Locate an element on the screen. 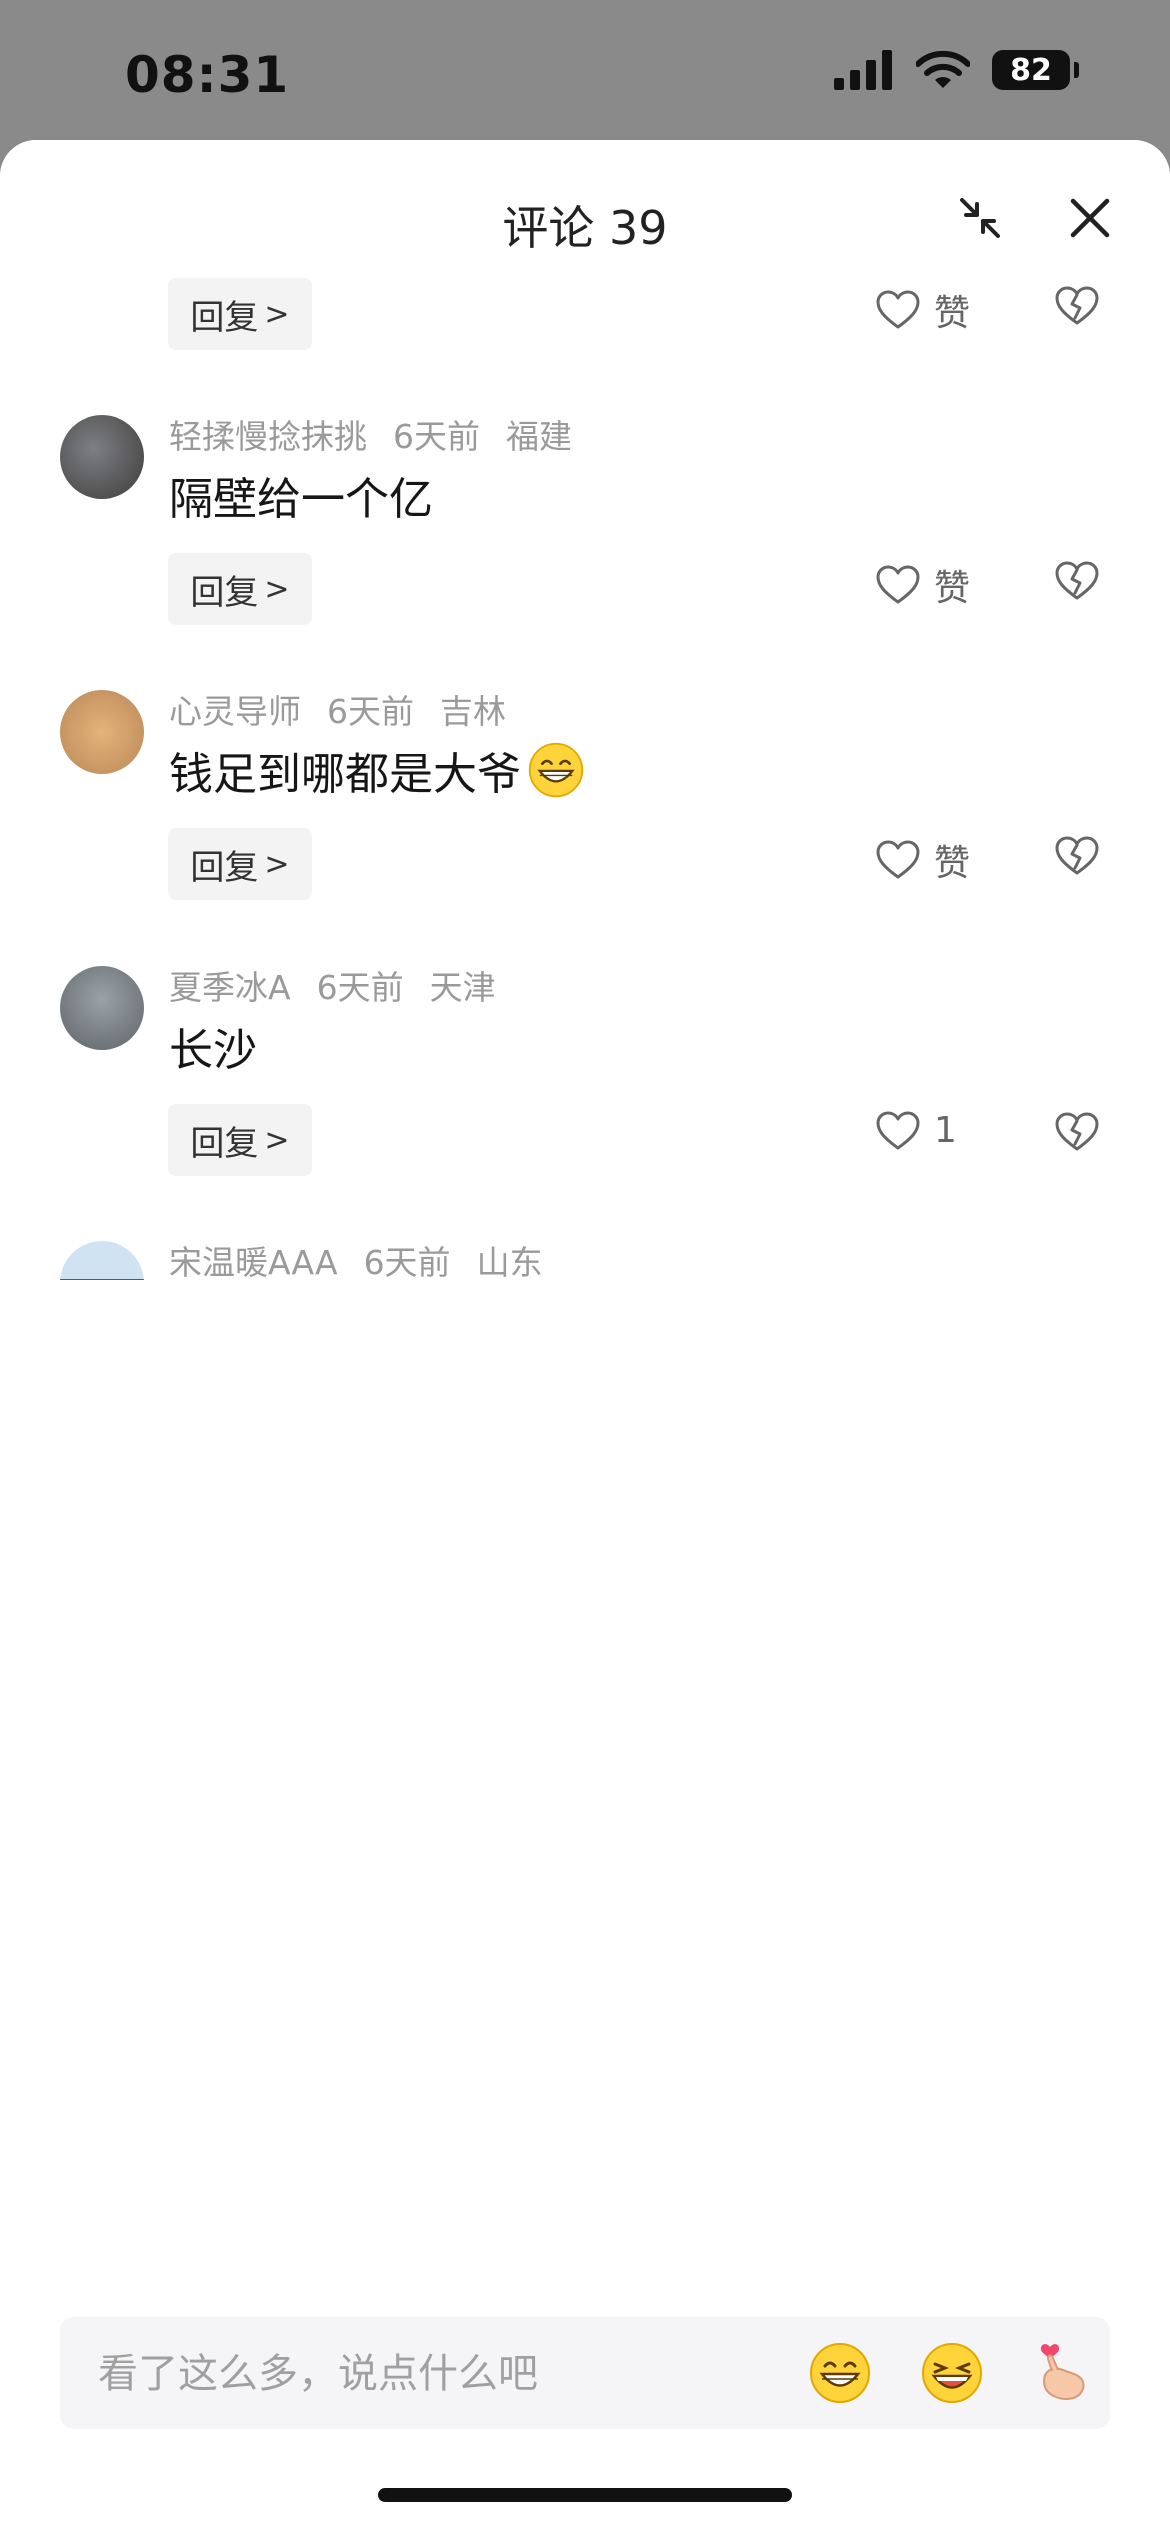  comment-text-line: 隔壁给一个亿 is located at coordinates (301, 495).